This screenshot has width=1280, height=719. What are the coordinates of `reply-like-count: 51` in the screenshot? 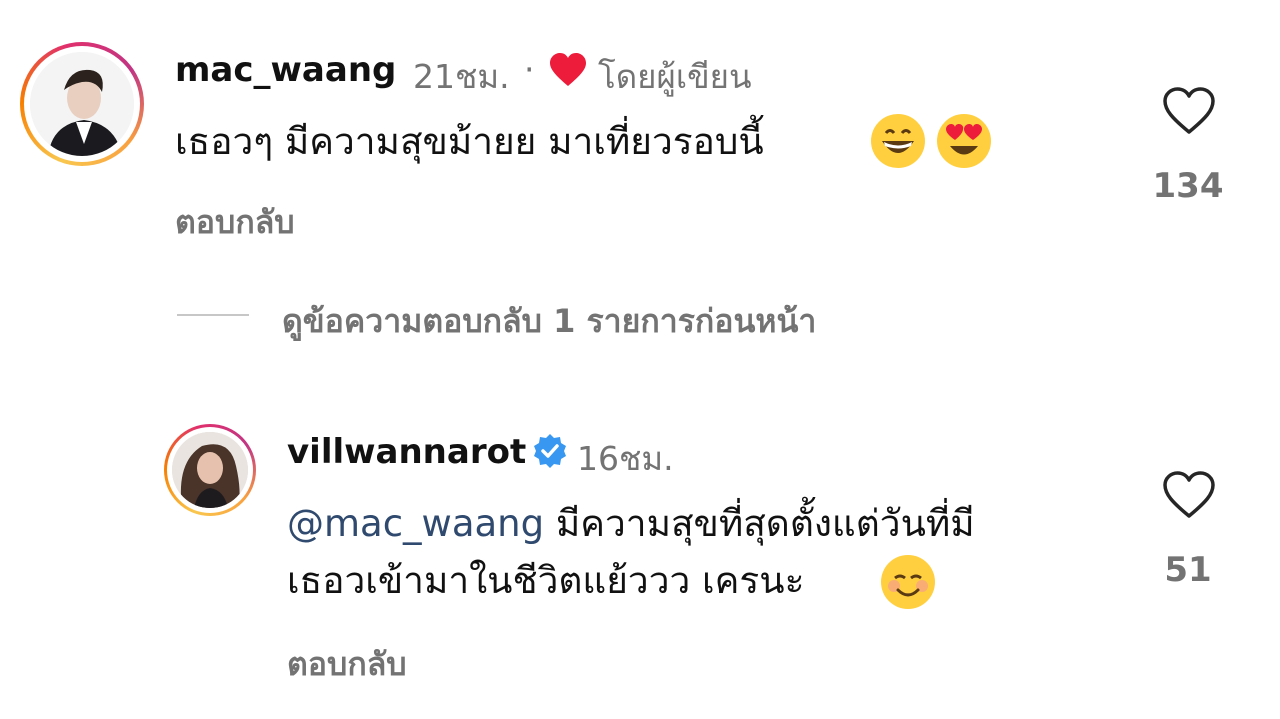 It's located at (1188, 570).